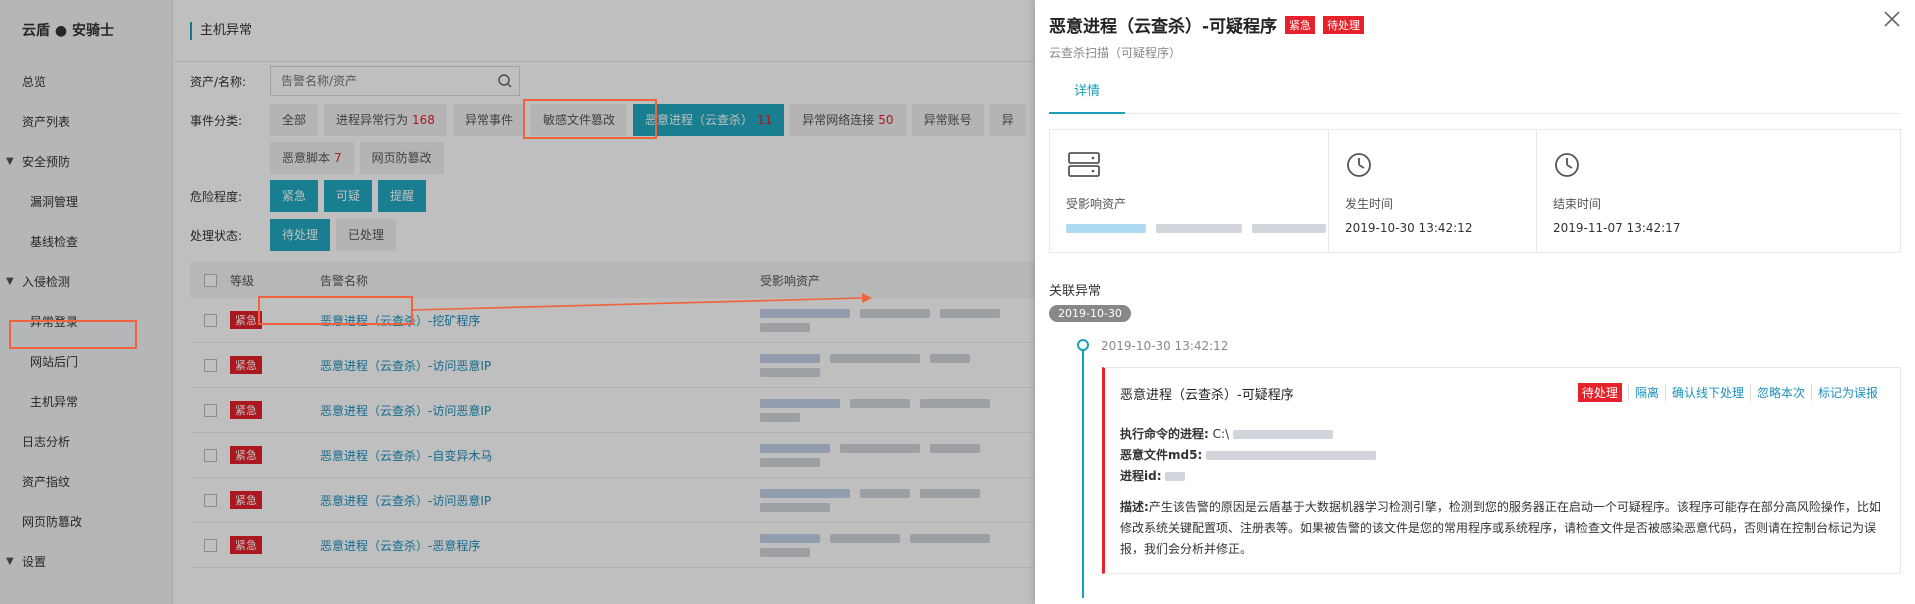 The image size is (1915, 604). I want to click on pid-label: 进程id:, so click(1141, 476).